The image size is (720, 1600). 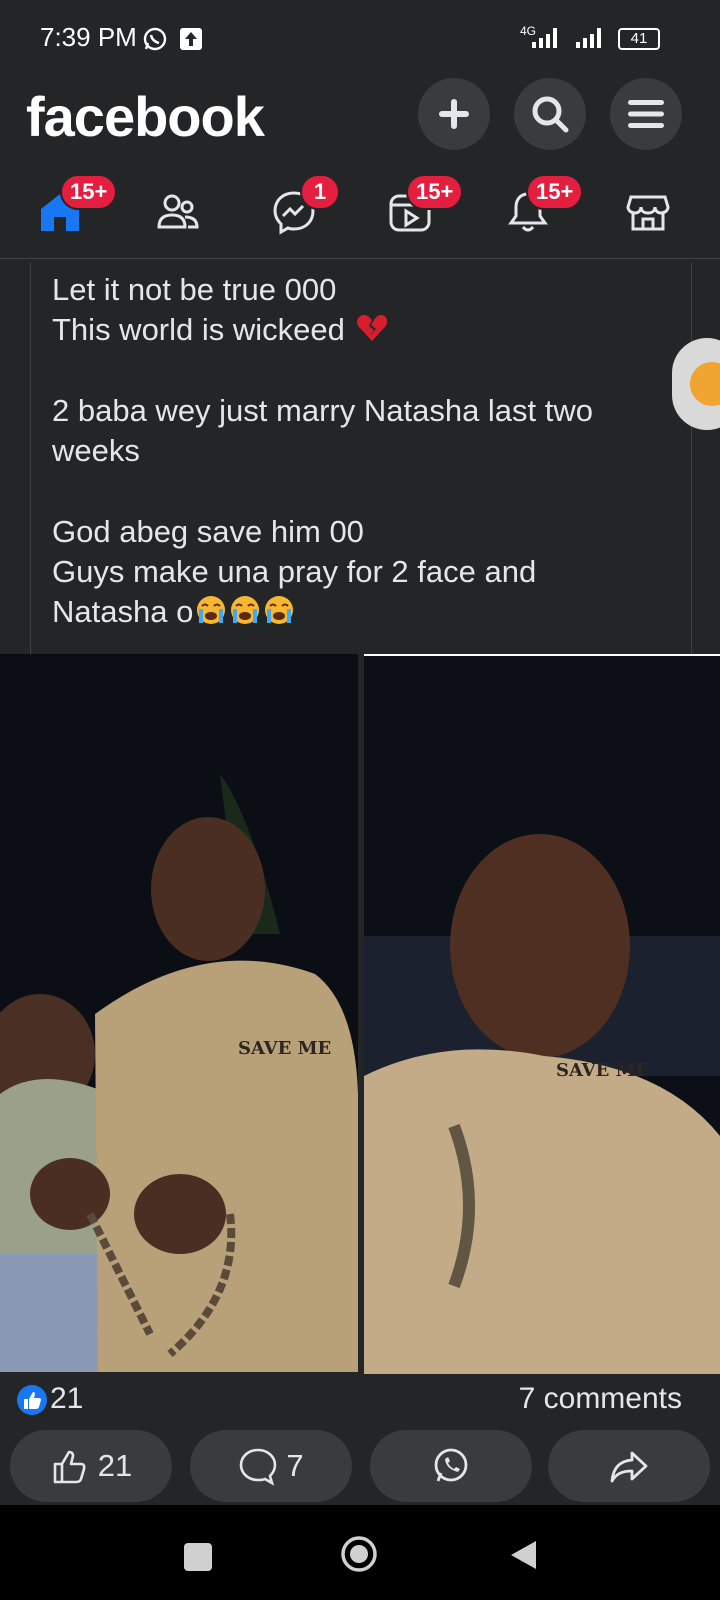 I want to click on post-line-2-text: This world is wickeed, so click(x=198, y=329).